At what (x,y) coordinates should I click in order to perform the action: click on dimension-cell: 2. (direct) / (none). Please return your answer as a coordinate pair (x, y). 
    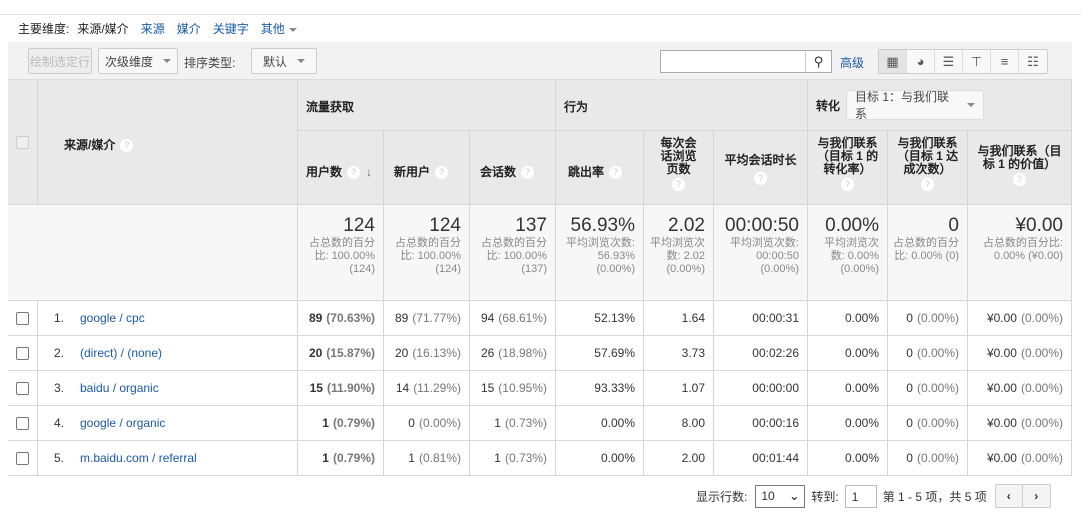
    Looking at the image, I should click on (168, 353).